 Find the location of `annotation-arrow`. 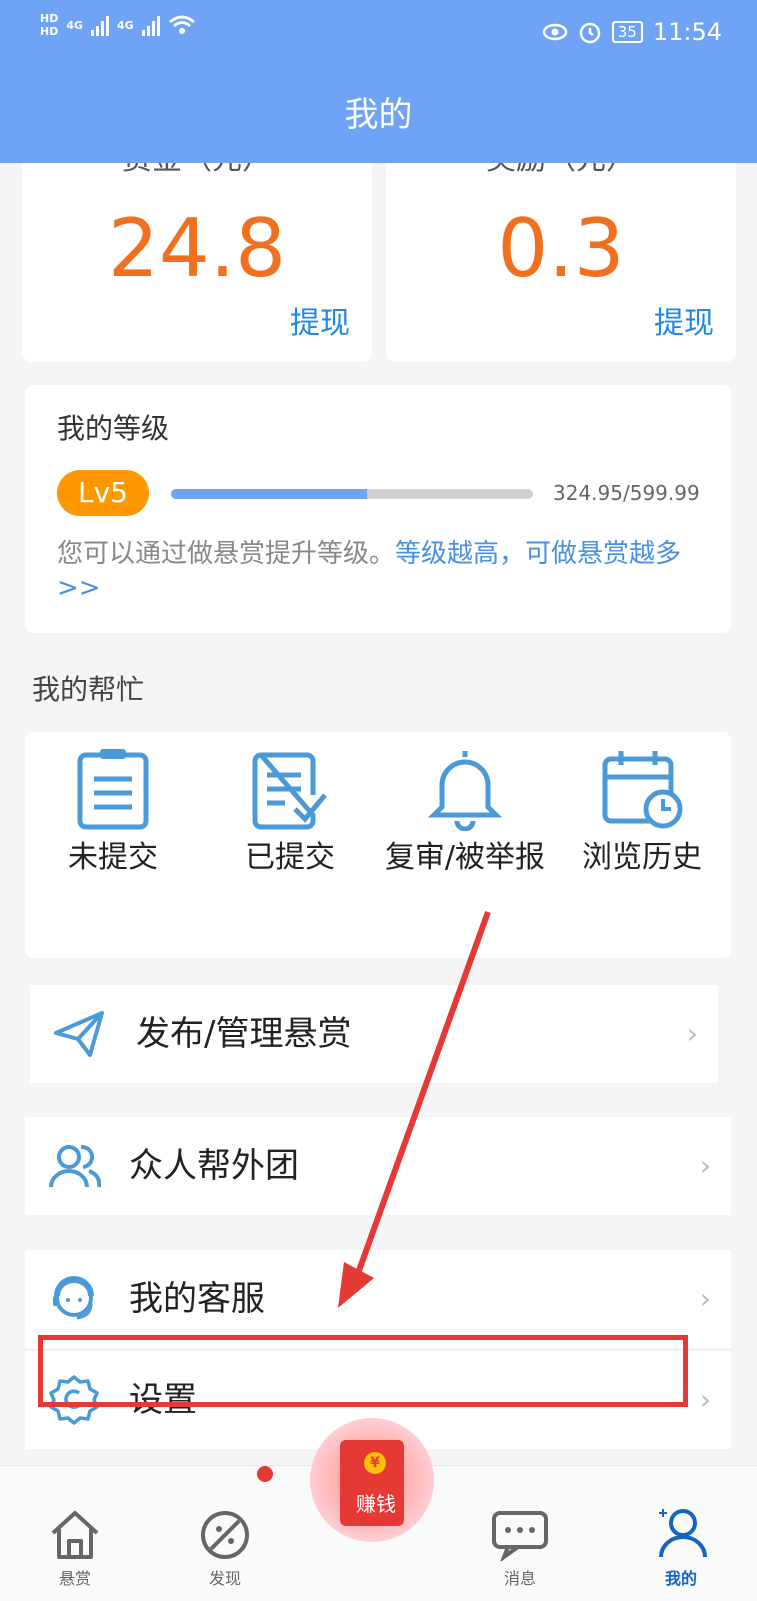

annotation-arrow is located at coordinates (414, 1109).